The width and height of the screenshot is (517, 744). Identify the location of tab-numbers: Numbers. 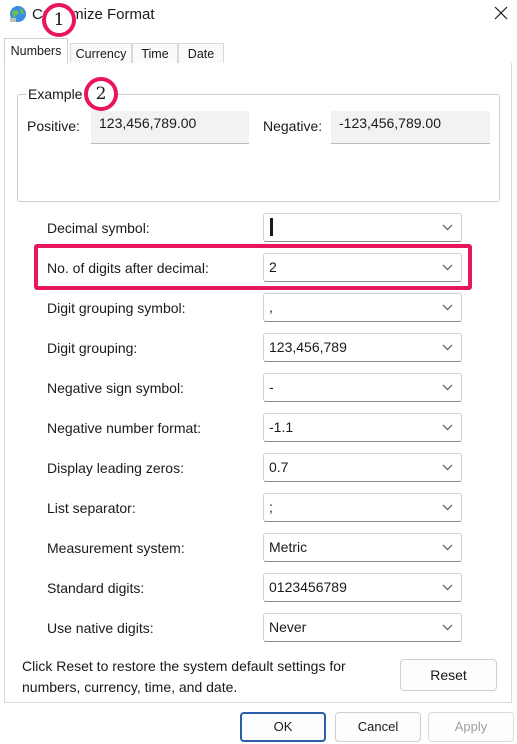
(36, 51).